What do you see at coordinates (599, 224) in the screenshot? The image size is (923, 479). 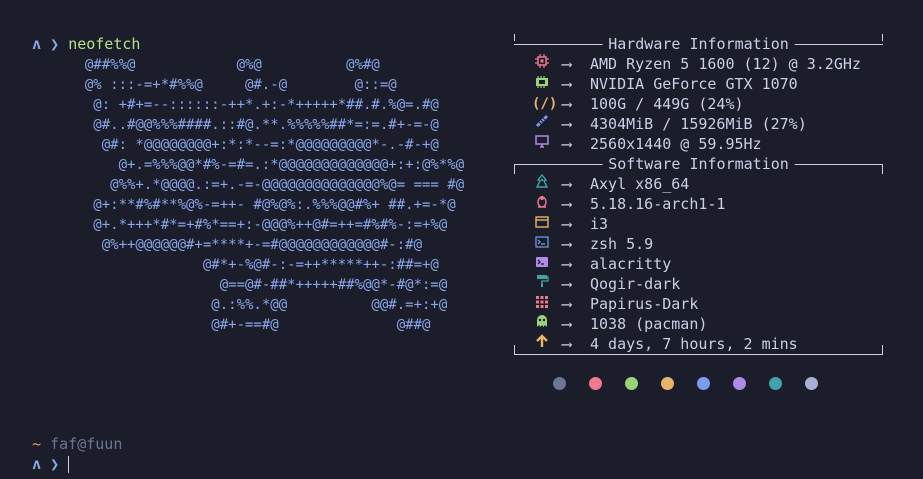 I see `wm-value: i3` at bounding box center [599, 224].